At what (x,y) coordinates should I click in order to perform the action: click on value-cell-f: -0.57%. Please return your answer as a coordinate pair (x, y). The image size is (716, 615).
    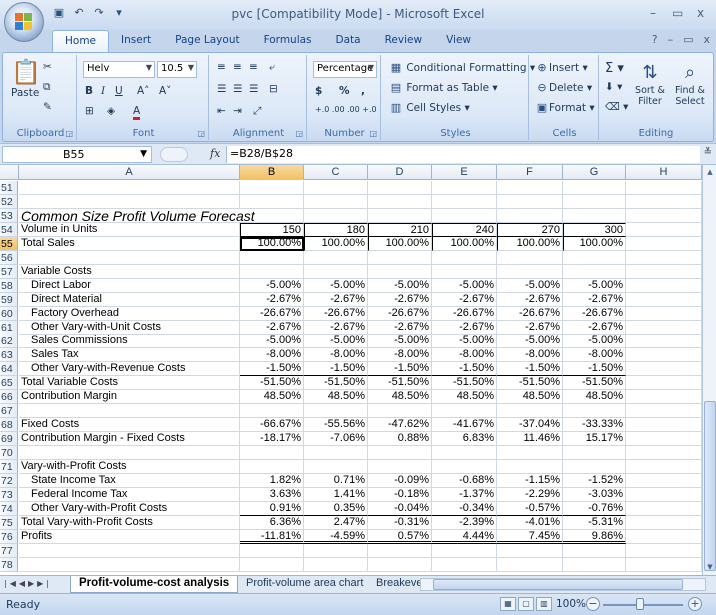
    Looking at the image, I should click on (530, 508).